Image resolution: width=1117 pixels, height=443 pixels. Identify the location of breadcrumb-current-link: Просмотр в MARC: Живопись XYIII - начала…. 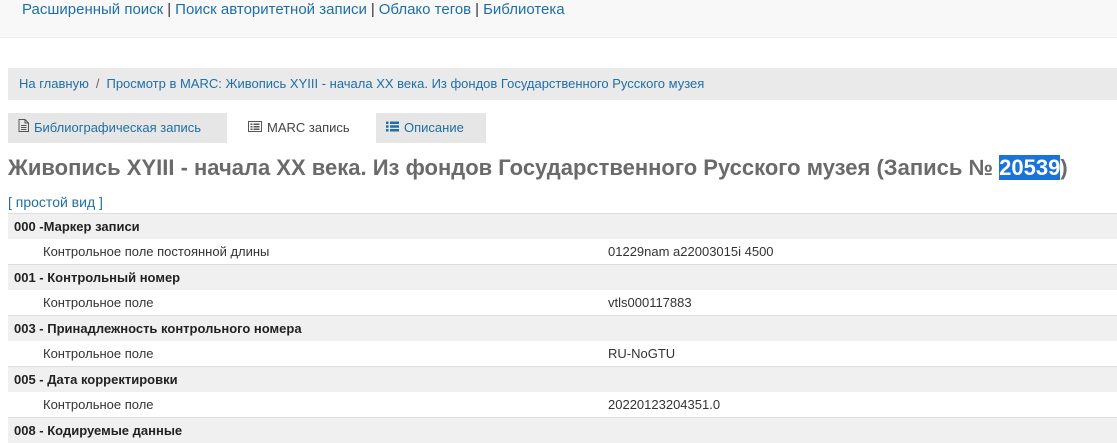
(405, 83).